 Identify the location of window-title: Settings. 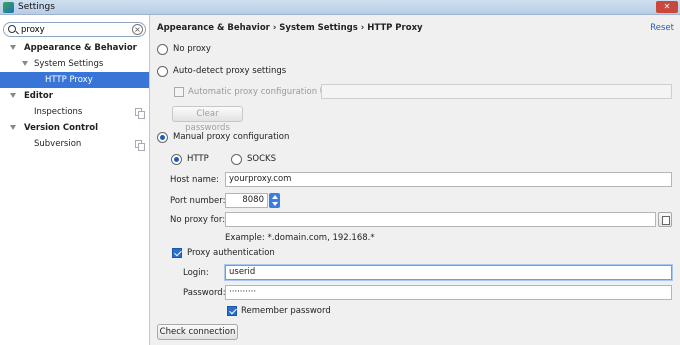
(36, 7).